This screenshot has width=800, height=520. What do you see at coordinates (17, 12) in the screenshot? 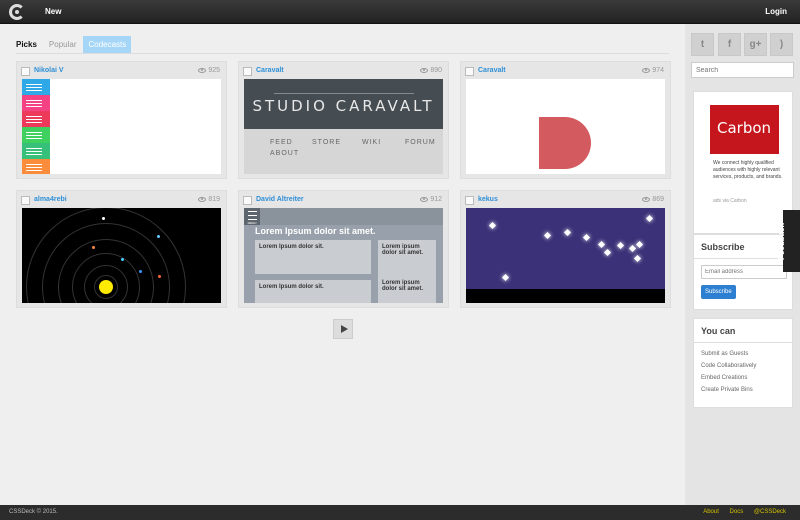
I see `logo-icon` at bounding box center [17, 12].